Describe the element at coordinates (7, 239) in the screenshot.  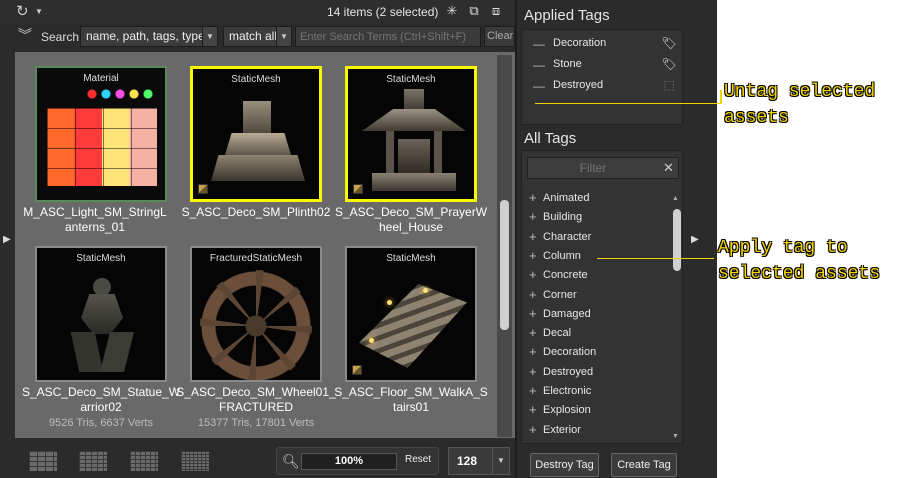
I see `expand-left-panel-icon: ▶` at that location.